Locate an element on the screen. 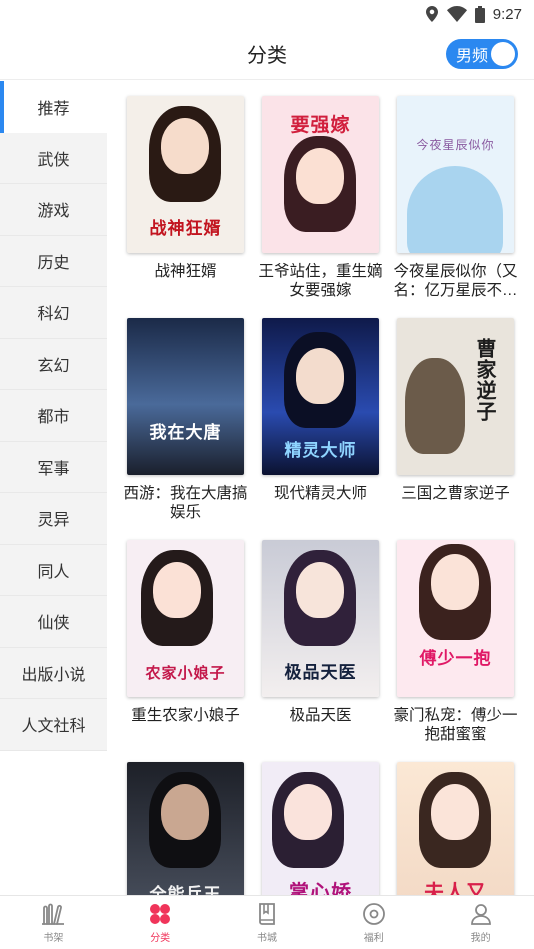 This screenshot has height=949, width=534. cover-title: 农家小娘子 is located at coordinates (185, 673).